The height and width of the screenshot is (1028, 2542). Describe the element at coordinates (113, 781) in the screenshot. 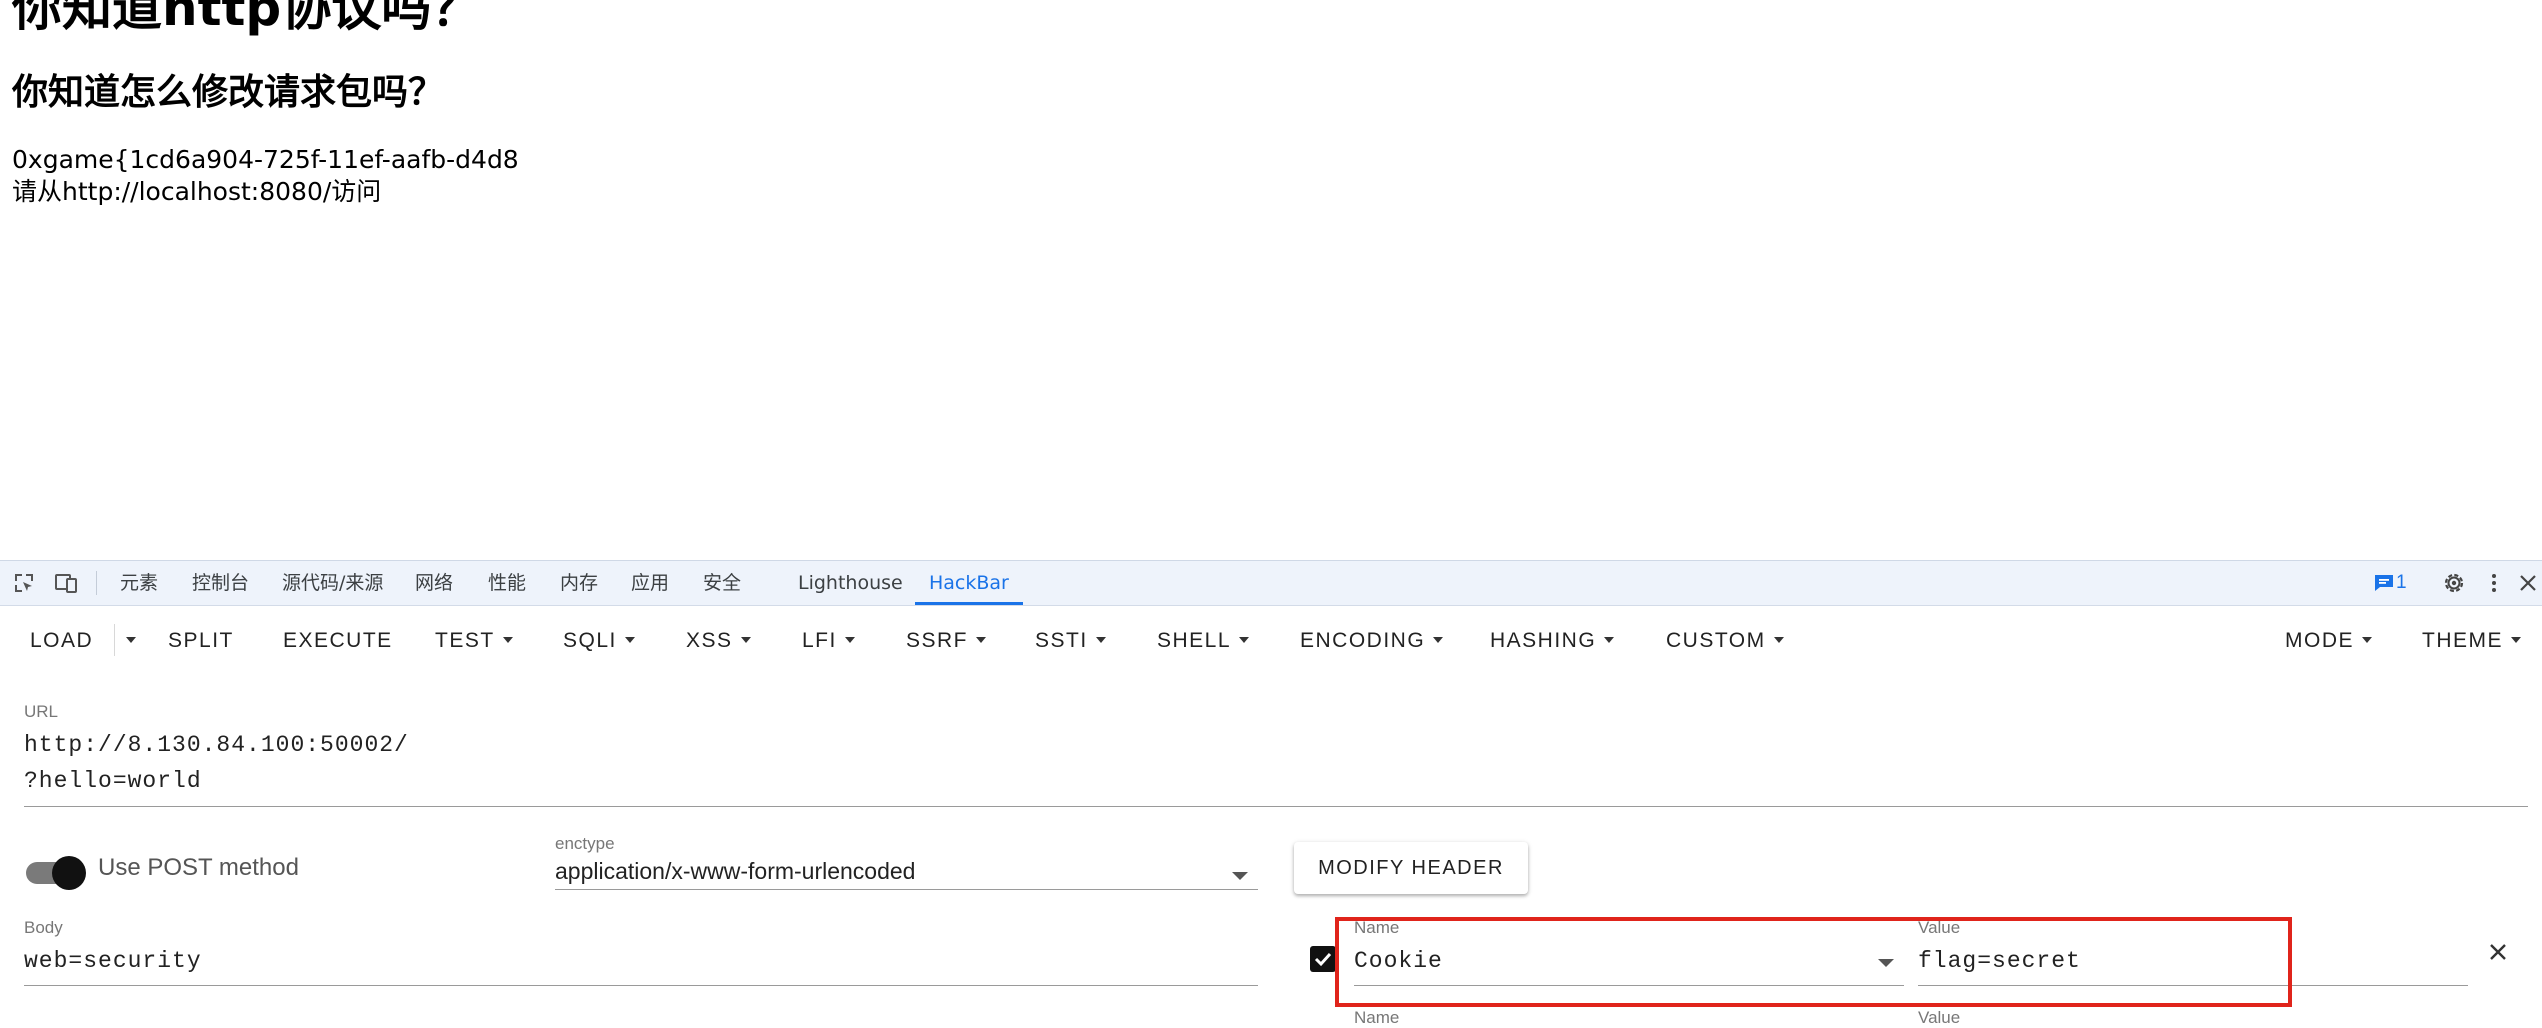

I see `url-input-line-2: ?hello=world` at that location.